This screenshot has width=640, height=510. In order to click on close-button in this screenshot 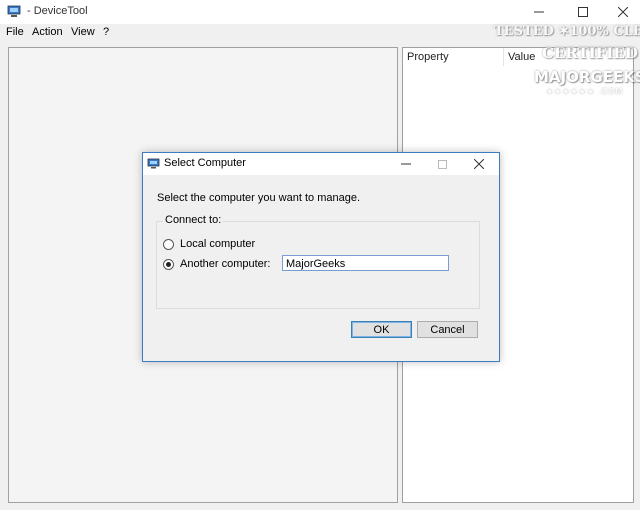, I will do `click(623, 12)`.